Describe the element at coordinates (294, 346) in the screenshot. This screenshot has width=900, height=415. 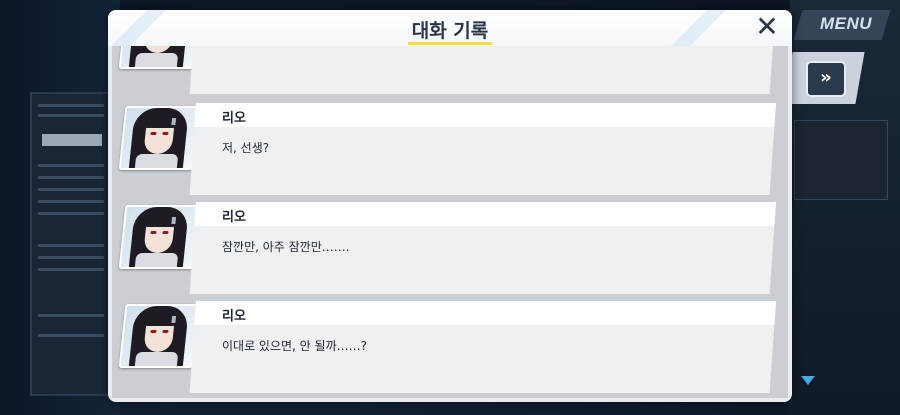
I see `dialog-text: 이대로 있으면, 안 될까……?` at that location.